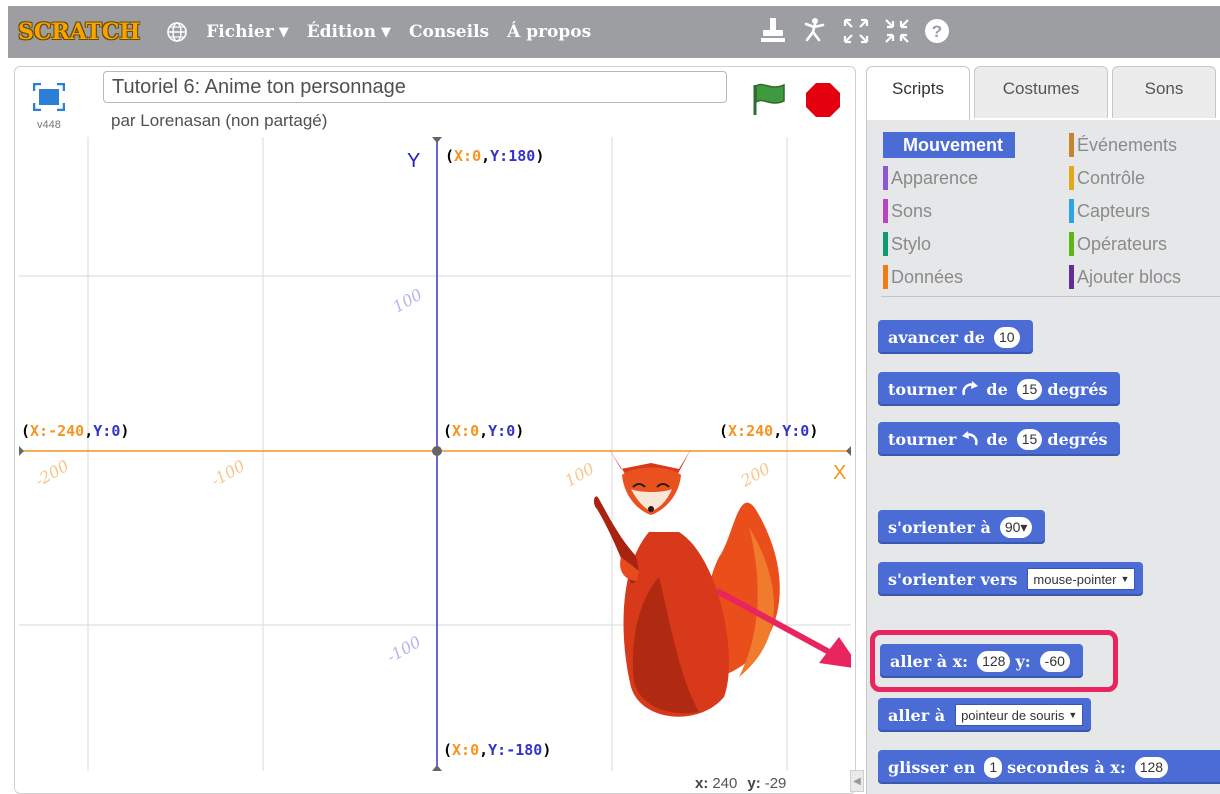 The height and width of the screenshot is (794, 1220). I want to click on stage-header: v448 par Lorenasan (non partagé), so click(435, 101).